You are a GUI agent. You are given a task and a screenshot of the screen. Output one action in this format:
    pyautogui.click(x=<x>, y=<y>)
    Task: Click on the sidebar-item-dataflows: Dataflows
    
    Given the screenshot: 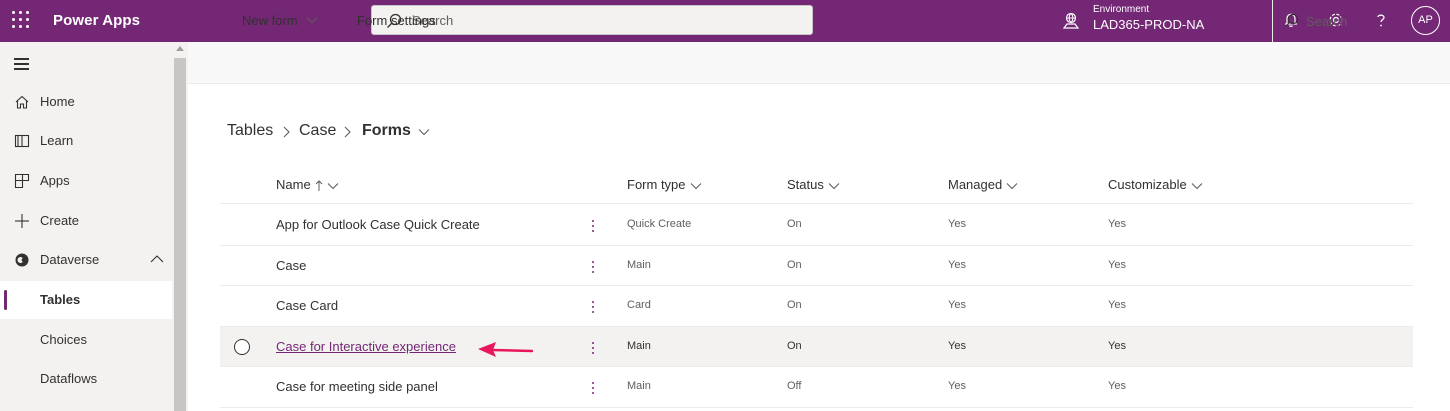 What is the action you would take?
    pyautogui.click(x=86, y=379)
    